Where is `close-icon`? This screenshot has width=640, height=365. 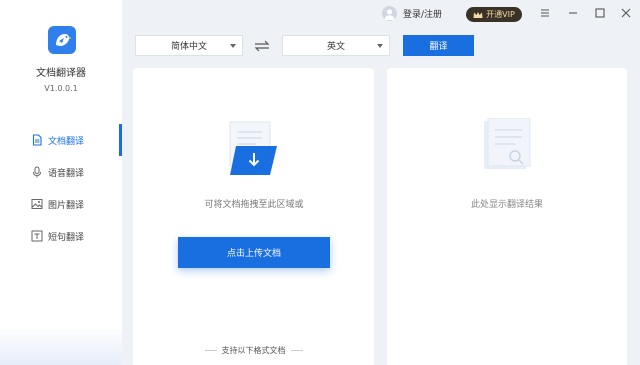
close-icon is located at coordinates (626, 13).